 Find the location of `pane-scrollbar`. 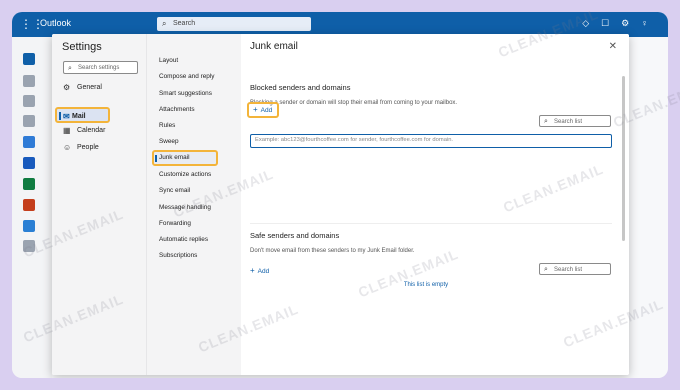

pane-scrollbar is located at coordinates (623, 158).